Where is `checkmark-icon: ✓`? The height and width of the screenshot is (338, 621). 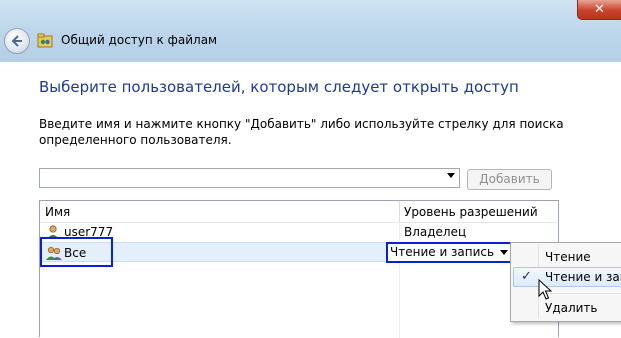
checkmark-icon: ✓ is located at coordinates (526, 276).